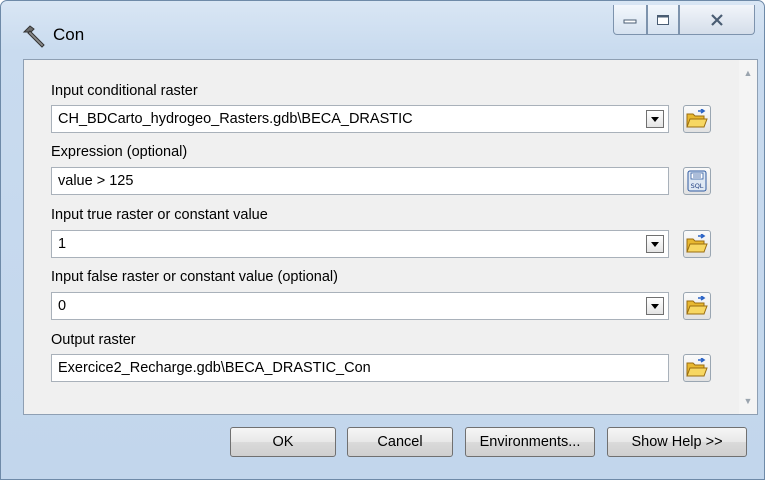  I want to click on minimize-icon, so click(630, 21).